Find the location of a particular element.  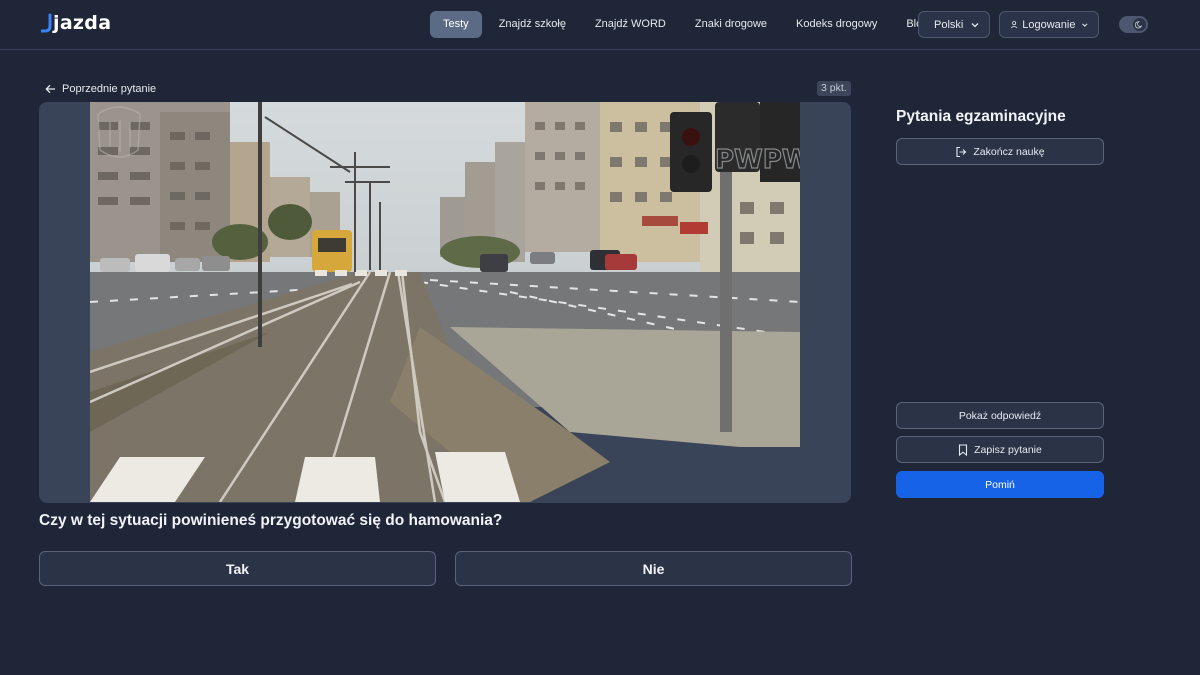

arrow-left-icon is located at coordinates (50, 89).